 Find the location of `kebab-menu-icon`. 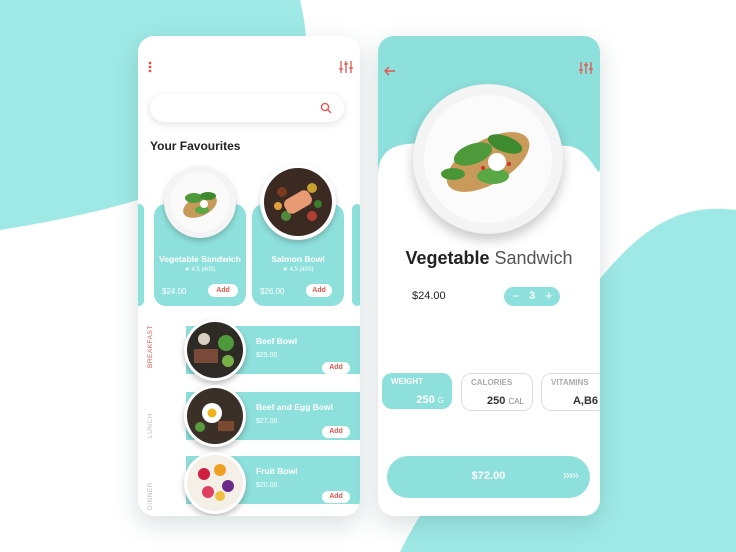

kebab-menu-icon is located at coordinates (150, 67).